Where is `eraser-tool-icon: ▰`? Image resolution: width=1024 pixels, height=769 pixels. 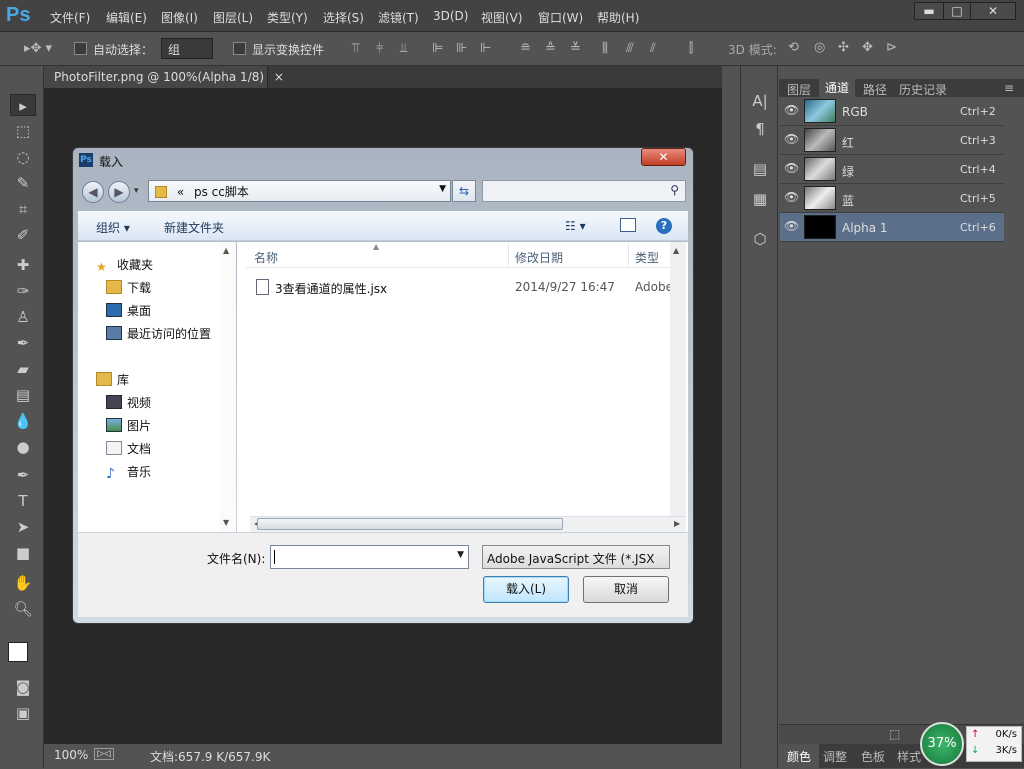 eraser-tool-icon: ▰ is located at coordinates (23, 369).